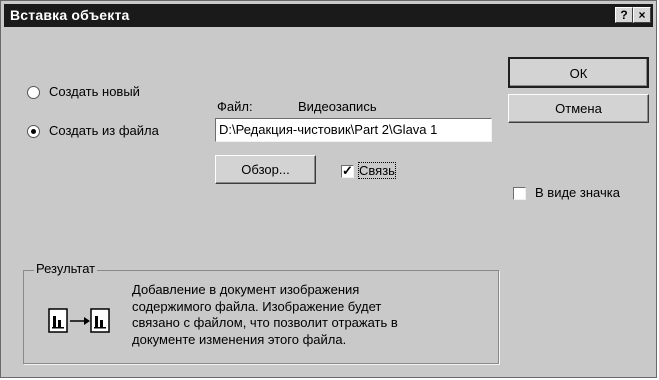 The width and height of the screenshot is (659, 380). Describe the element at coordinates (578, 108) in the screenshot. I see `cancel-button: Отмена` at that location.